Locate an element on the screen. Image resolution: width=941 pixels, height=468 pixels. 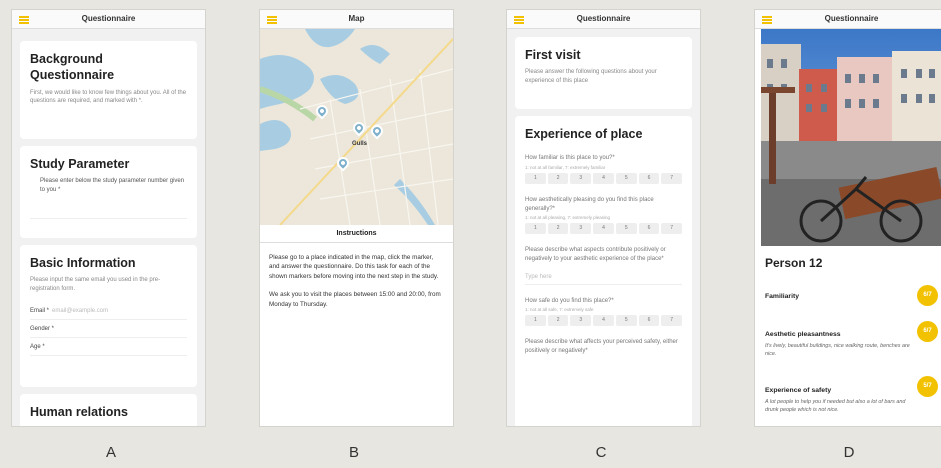
email-field: Email * email@example.com is located at coordinates (108, 311).